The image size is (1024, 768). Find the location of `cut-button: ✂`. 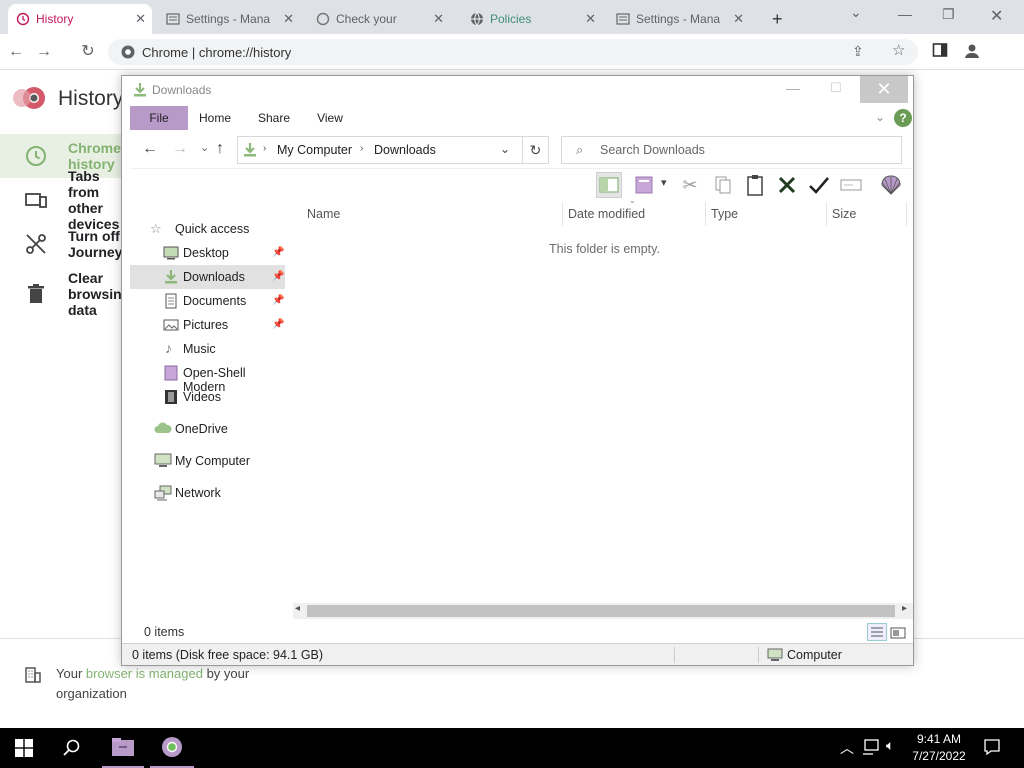

cut-button: ✂ is located at coordinates (690, 185).